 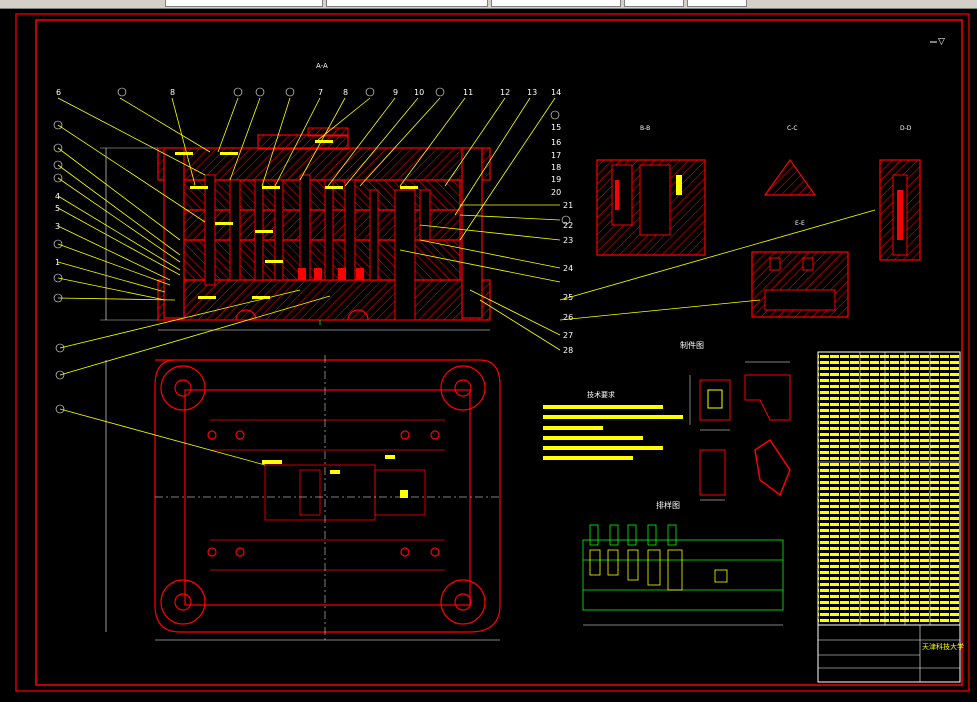 I want to click on svg-text: 18, so click(x=556, y=167).